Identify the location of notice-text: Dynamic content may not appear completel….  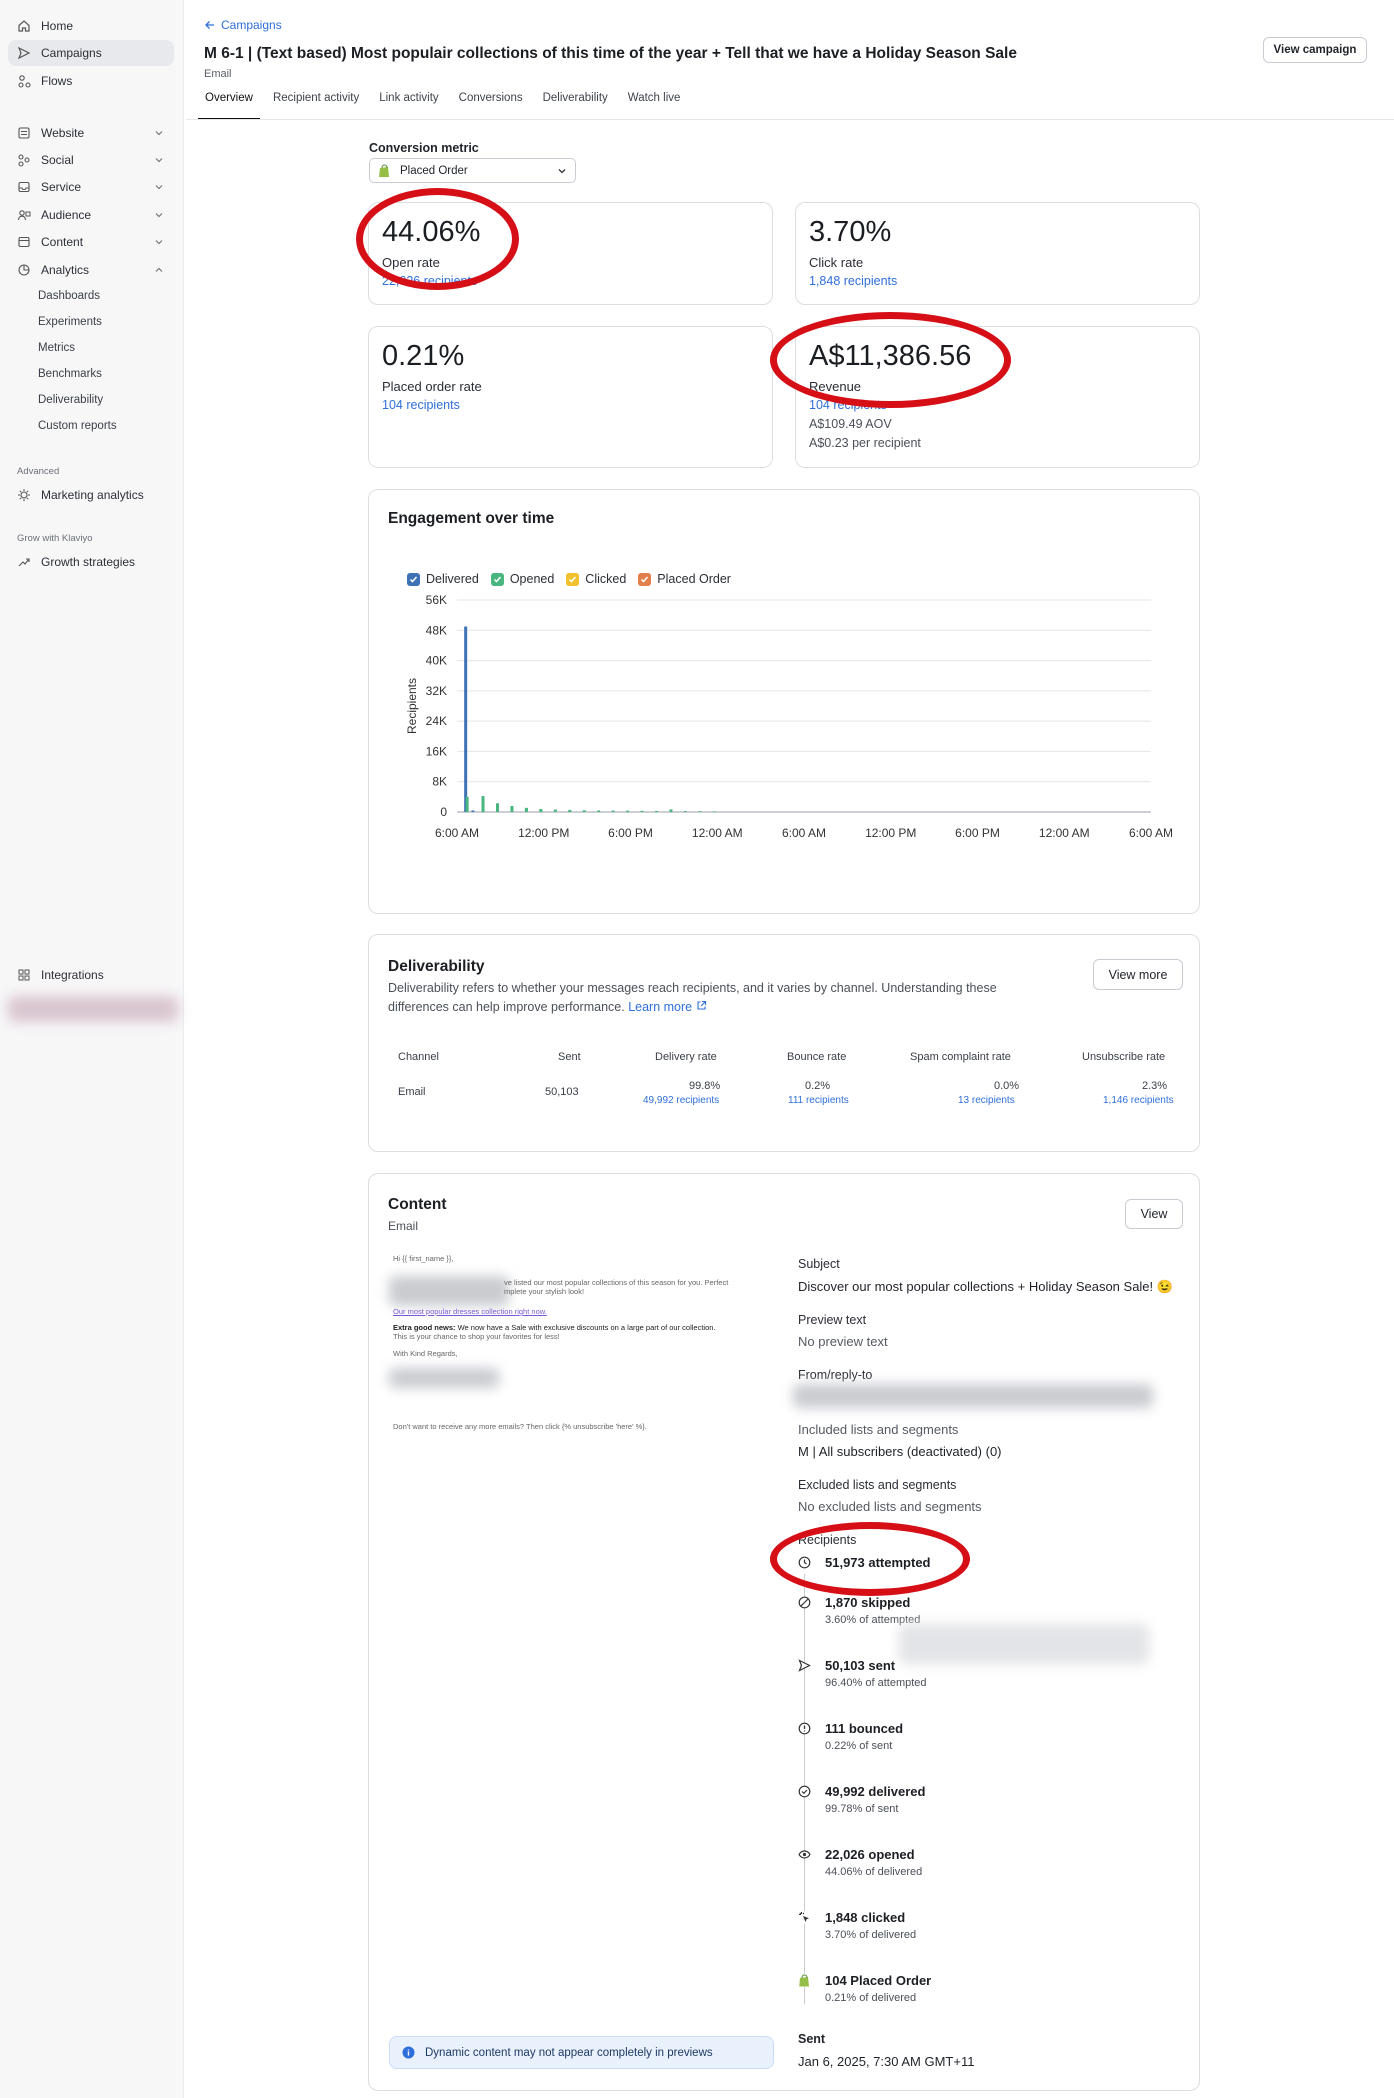
(569, 2052).